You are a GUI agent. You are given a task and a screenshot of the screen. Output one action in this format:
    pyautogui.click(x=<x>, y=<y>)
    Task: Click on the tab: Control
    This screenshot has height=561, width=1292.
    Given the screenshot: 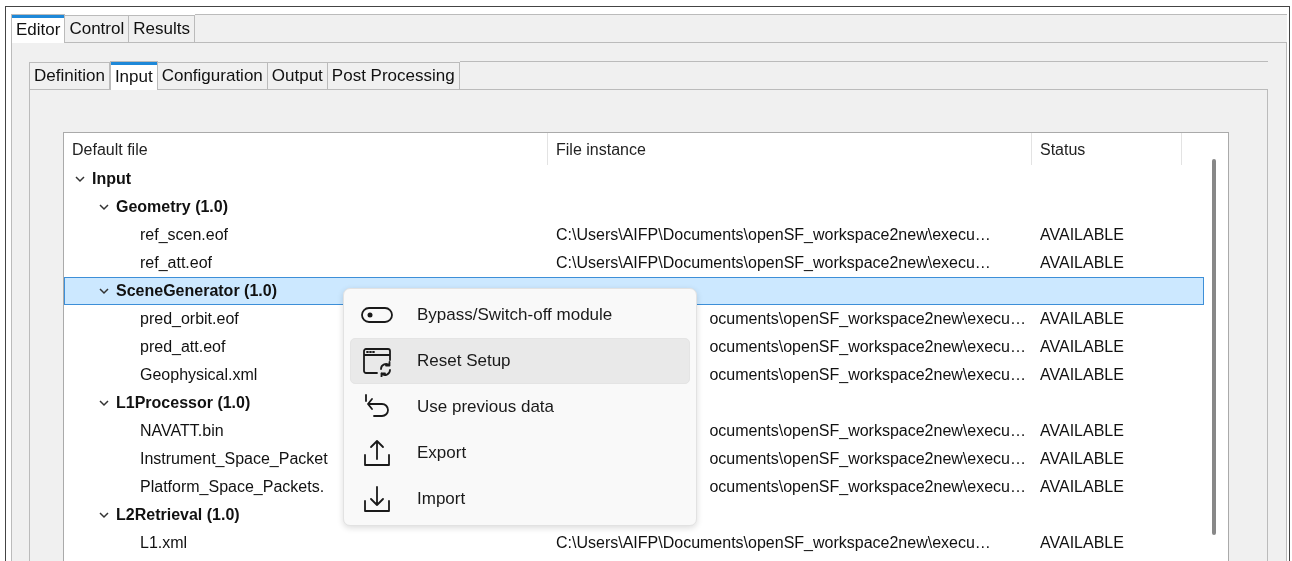 What is the action you would take?
    pyautogui.click(x=97, y=29)
    